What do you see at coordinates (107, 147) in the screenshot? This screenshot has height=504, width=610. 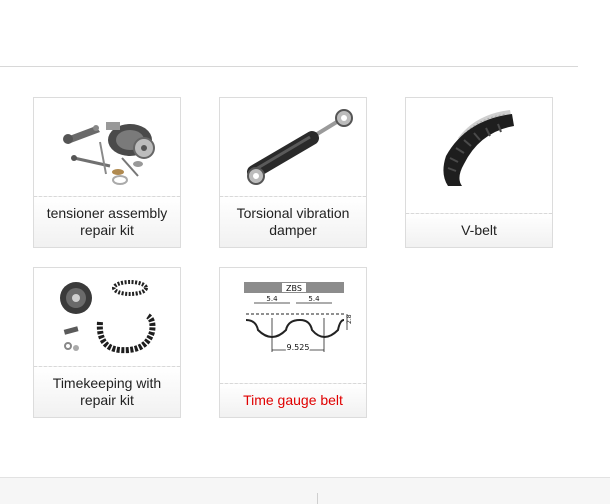 I see `tensioner-kit-image` at bounding box center [107, 147].